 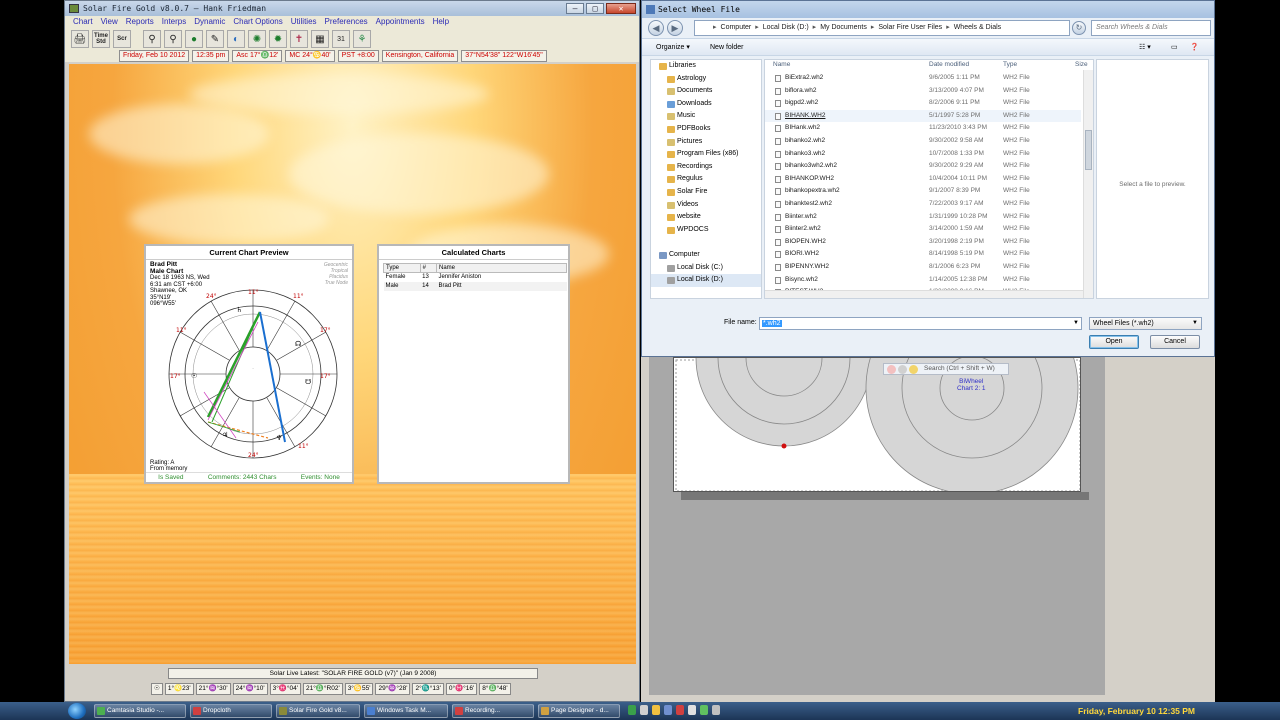 I want to click on calendar-icon: 31, so click(x=341, y=39).